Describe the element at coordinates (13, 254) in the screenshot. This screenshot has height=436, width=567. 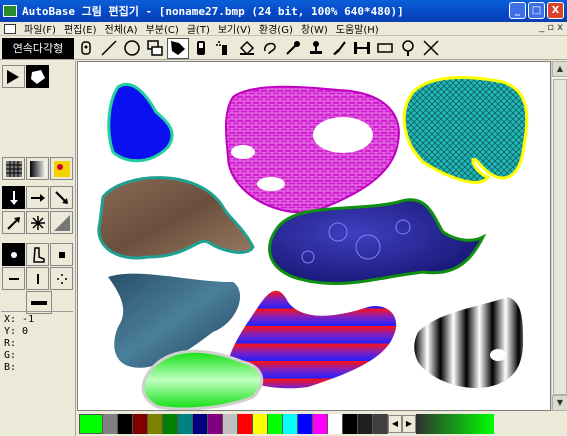
I see `dot-brush-icon` at that location.